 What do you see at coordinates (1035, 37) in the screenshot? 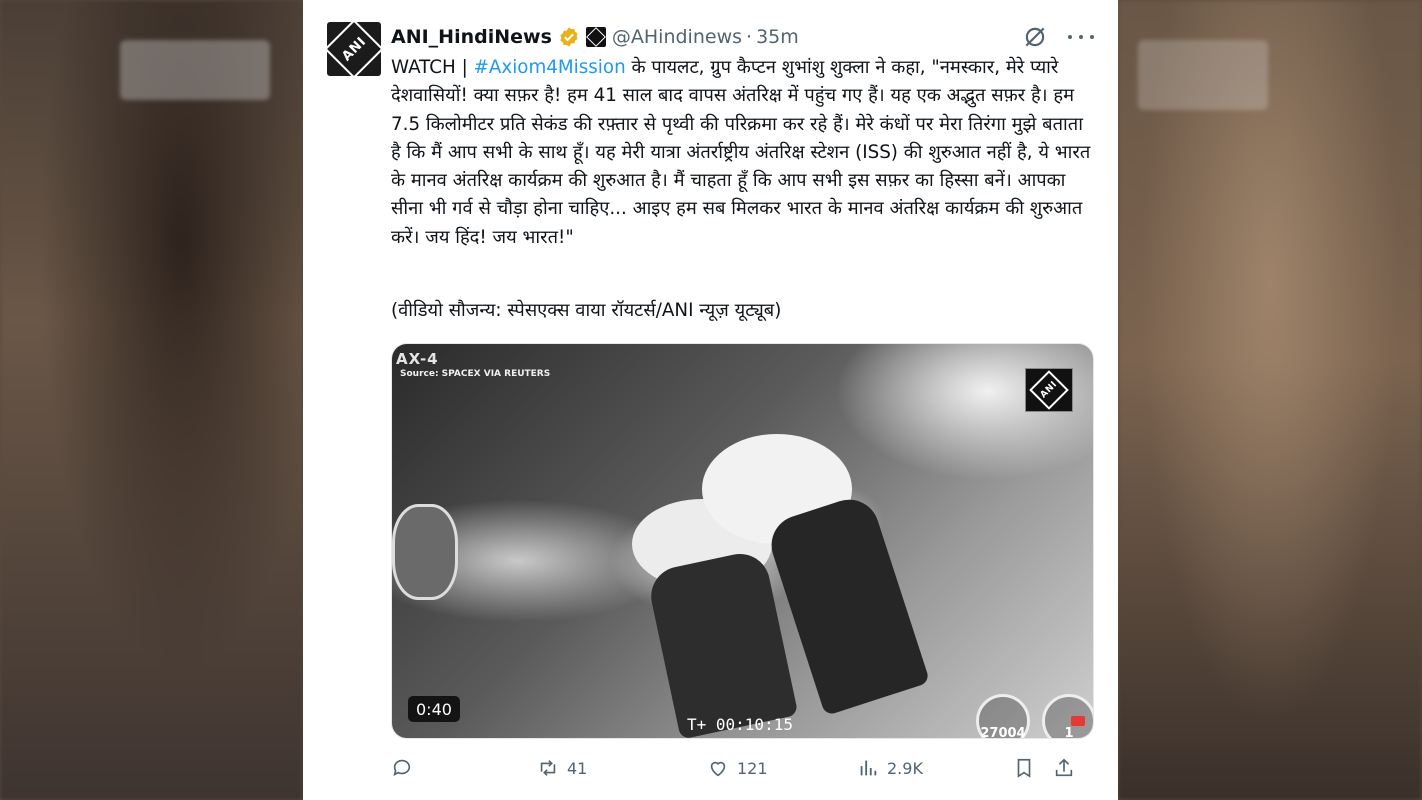
I see `grok-icon` at bounding box center [1035, 37].